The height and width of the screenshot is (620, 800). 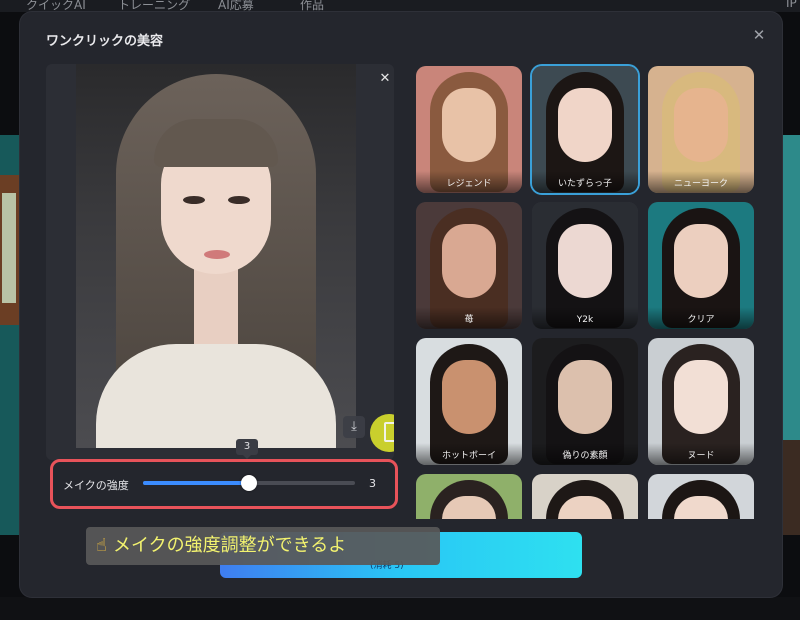 I want to click on nav-item: クイックAI, so click(x=56, y=6).